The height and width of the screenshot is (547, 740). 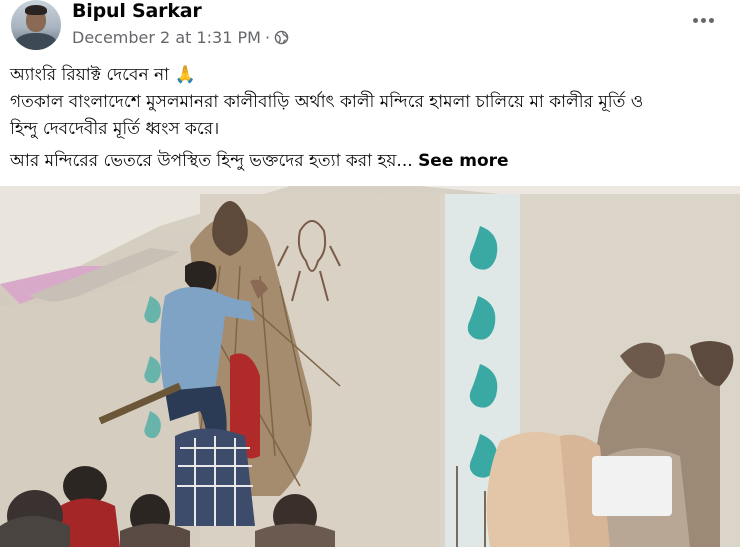 I want to click on post-timestamp: December 2 at 1:31 PM, so click(x=166, y=37).